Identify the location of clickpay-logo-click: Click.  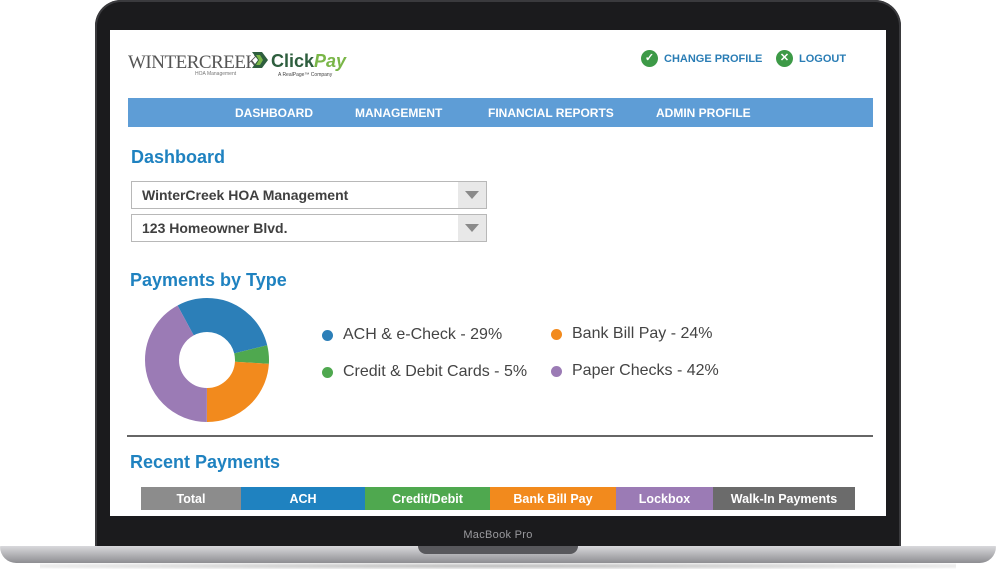
(293, 61).